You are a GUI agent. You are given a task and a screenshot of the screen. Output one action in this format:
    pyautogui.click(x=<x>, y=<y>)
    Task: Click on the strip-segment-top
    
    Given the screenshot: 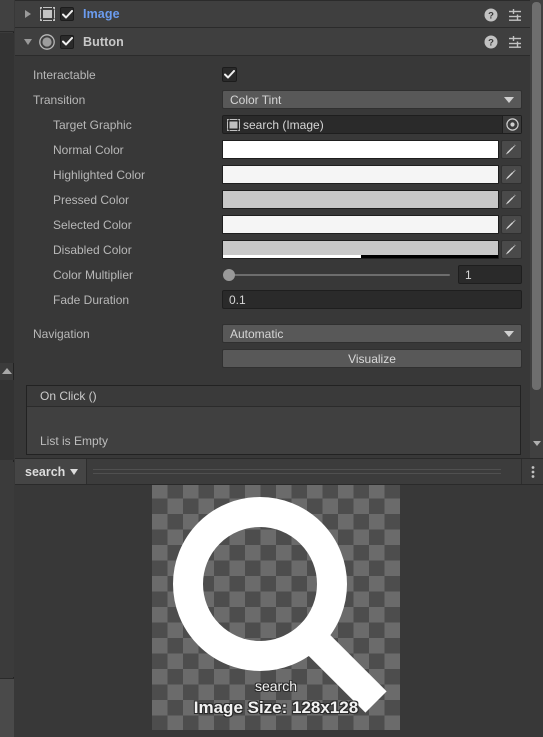 What is the action you would take?
    pyautogui.click(x=7, y=16)
    